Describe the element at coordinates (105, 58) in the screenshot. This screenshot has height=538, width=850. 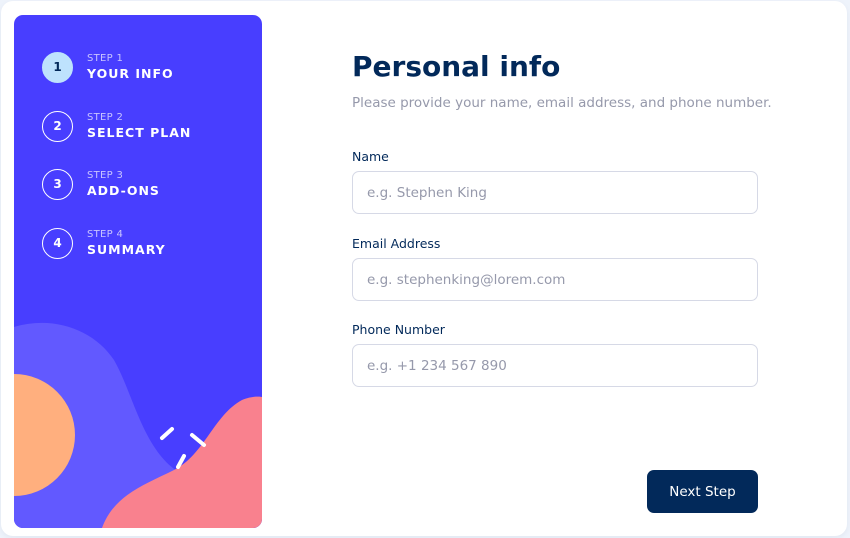
I see `step-label: STEP 1` at that location.